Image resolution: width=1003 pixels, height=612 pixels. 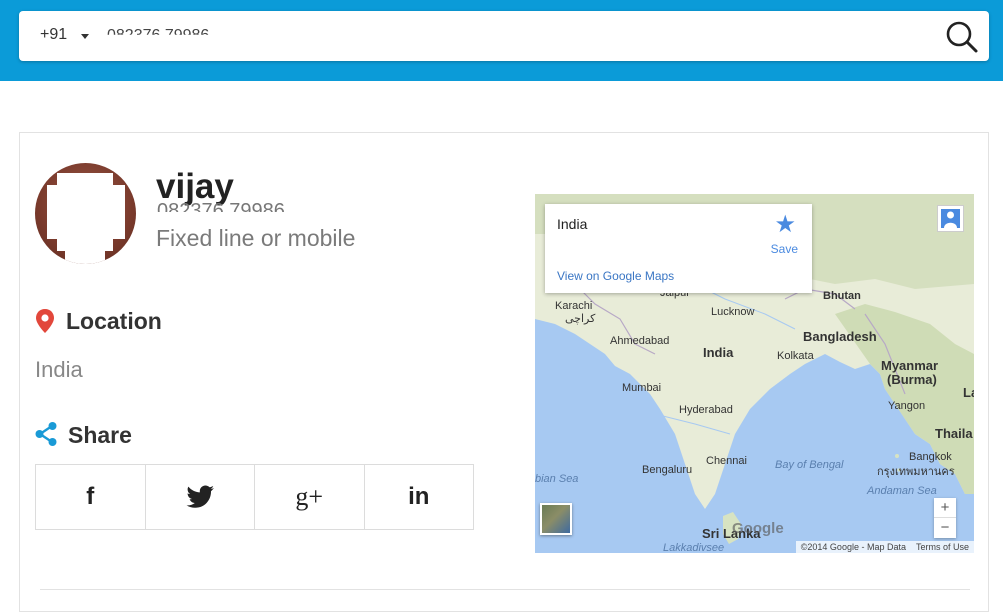 What do you see at coordinates (733, 312) in the screenshot?
I see `map-label-lucknow: Lucknow` at bounding box center [733, 312].